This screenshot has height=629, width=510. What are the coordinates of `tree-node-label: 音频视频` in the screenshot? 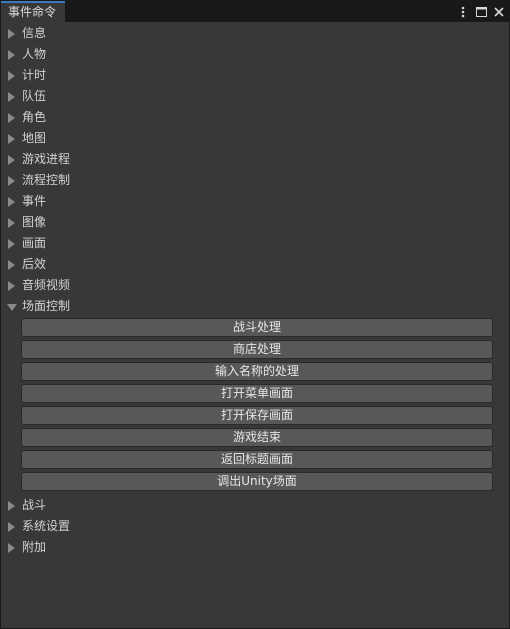 It's located at (46, 285).